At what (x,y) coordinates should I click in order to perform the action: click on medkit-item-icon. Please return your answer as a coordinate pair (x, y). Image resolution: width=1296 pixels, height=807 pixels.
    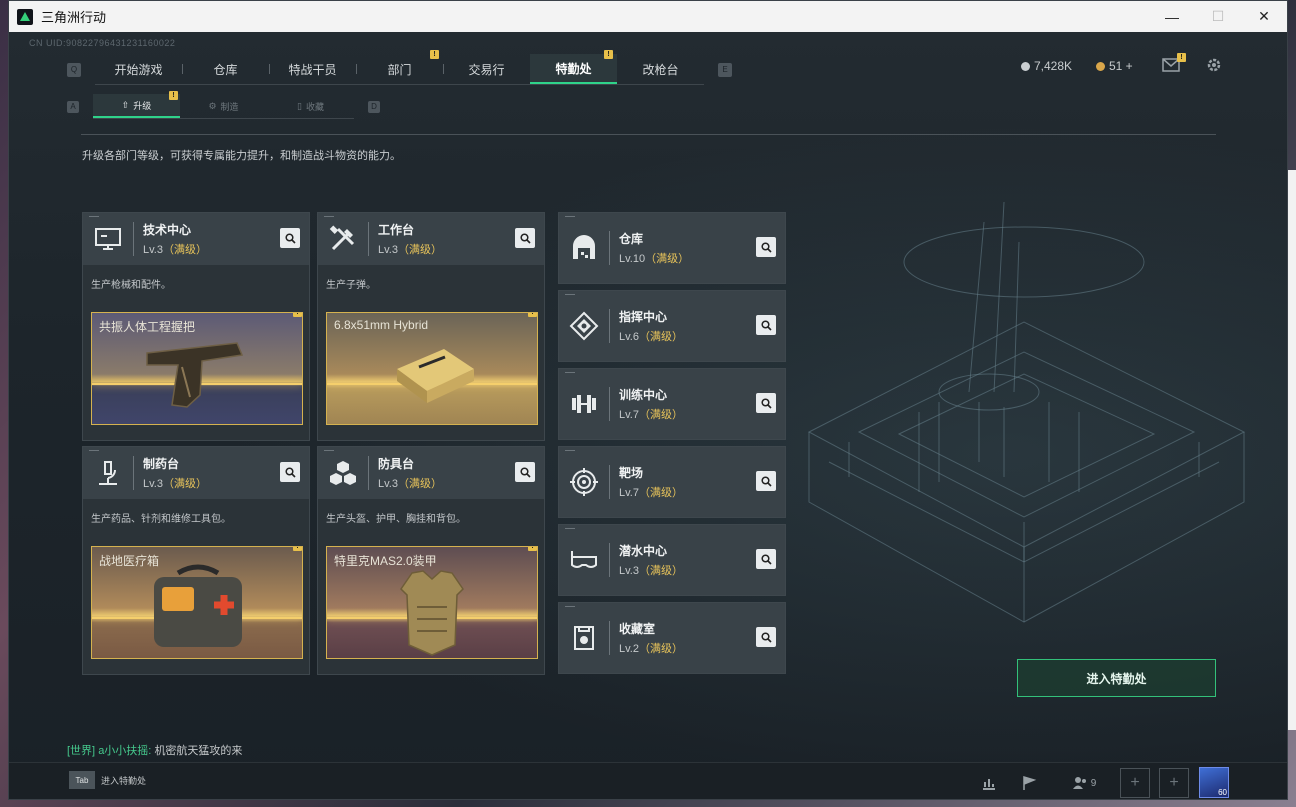
    Looking at the image, I should click on (198, 605).